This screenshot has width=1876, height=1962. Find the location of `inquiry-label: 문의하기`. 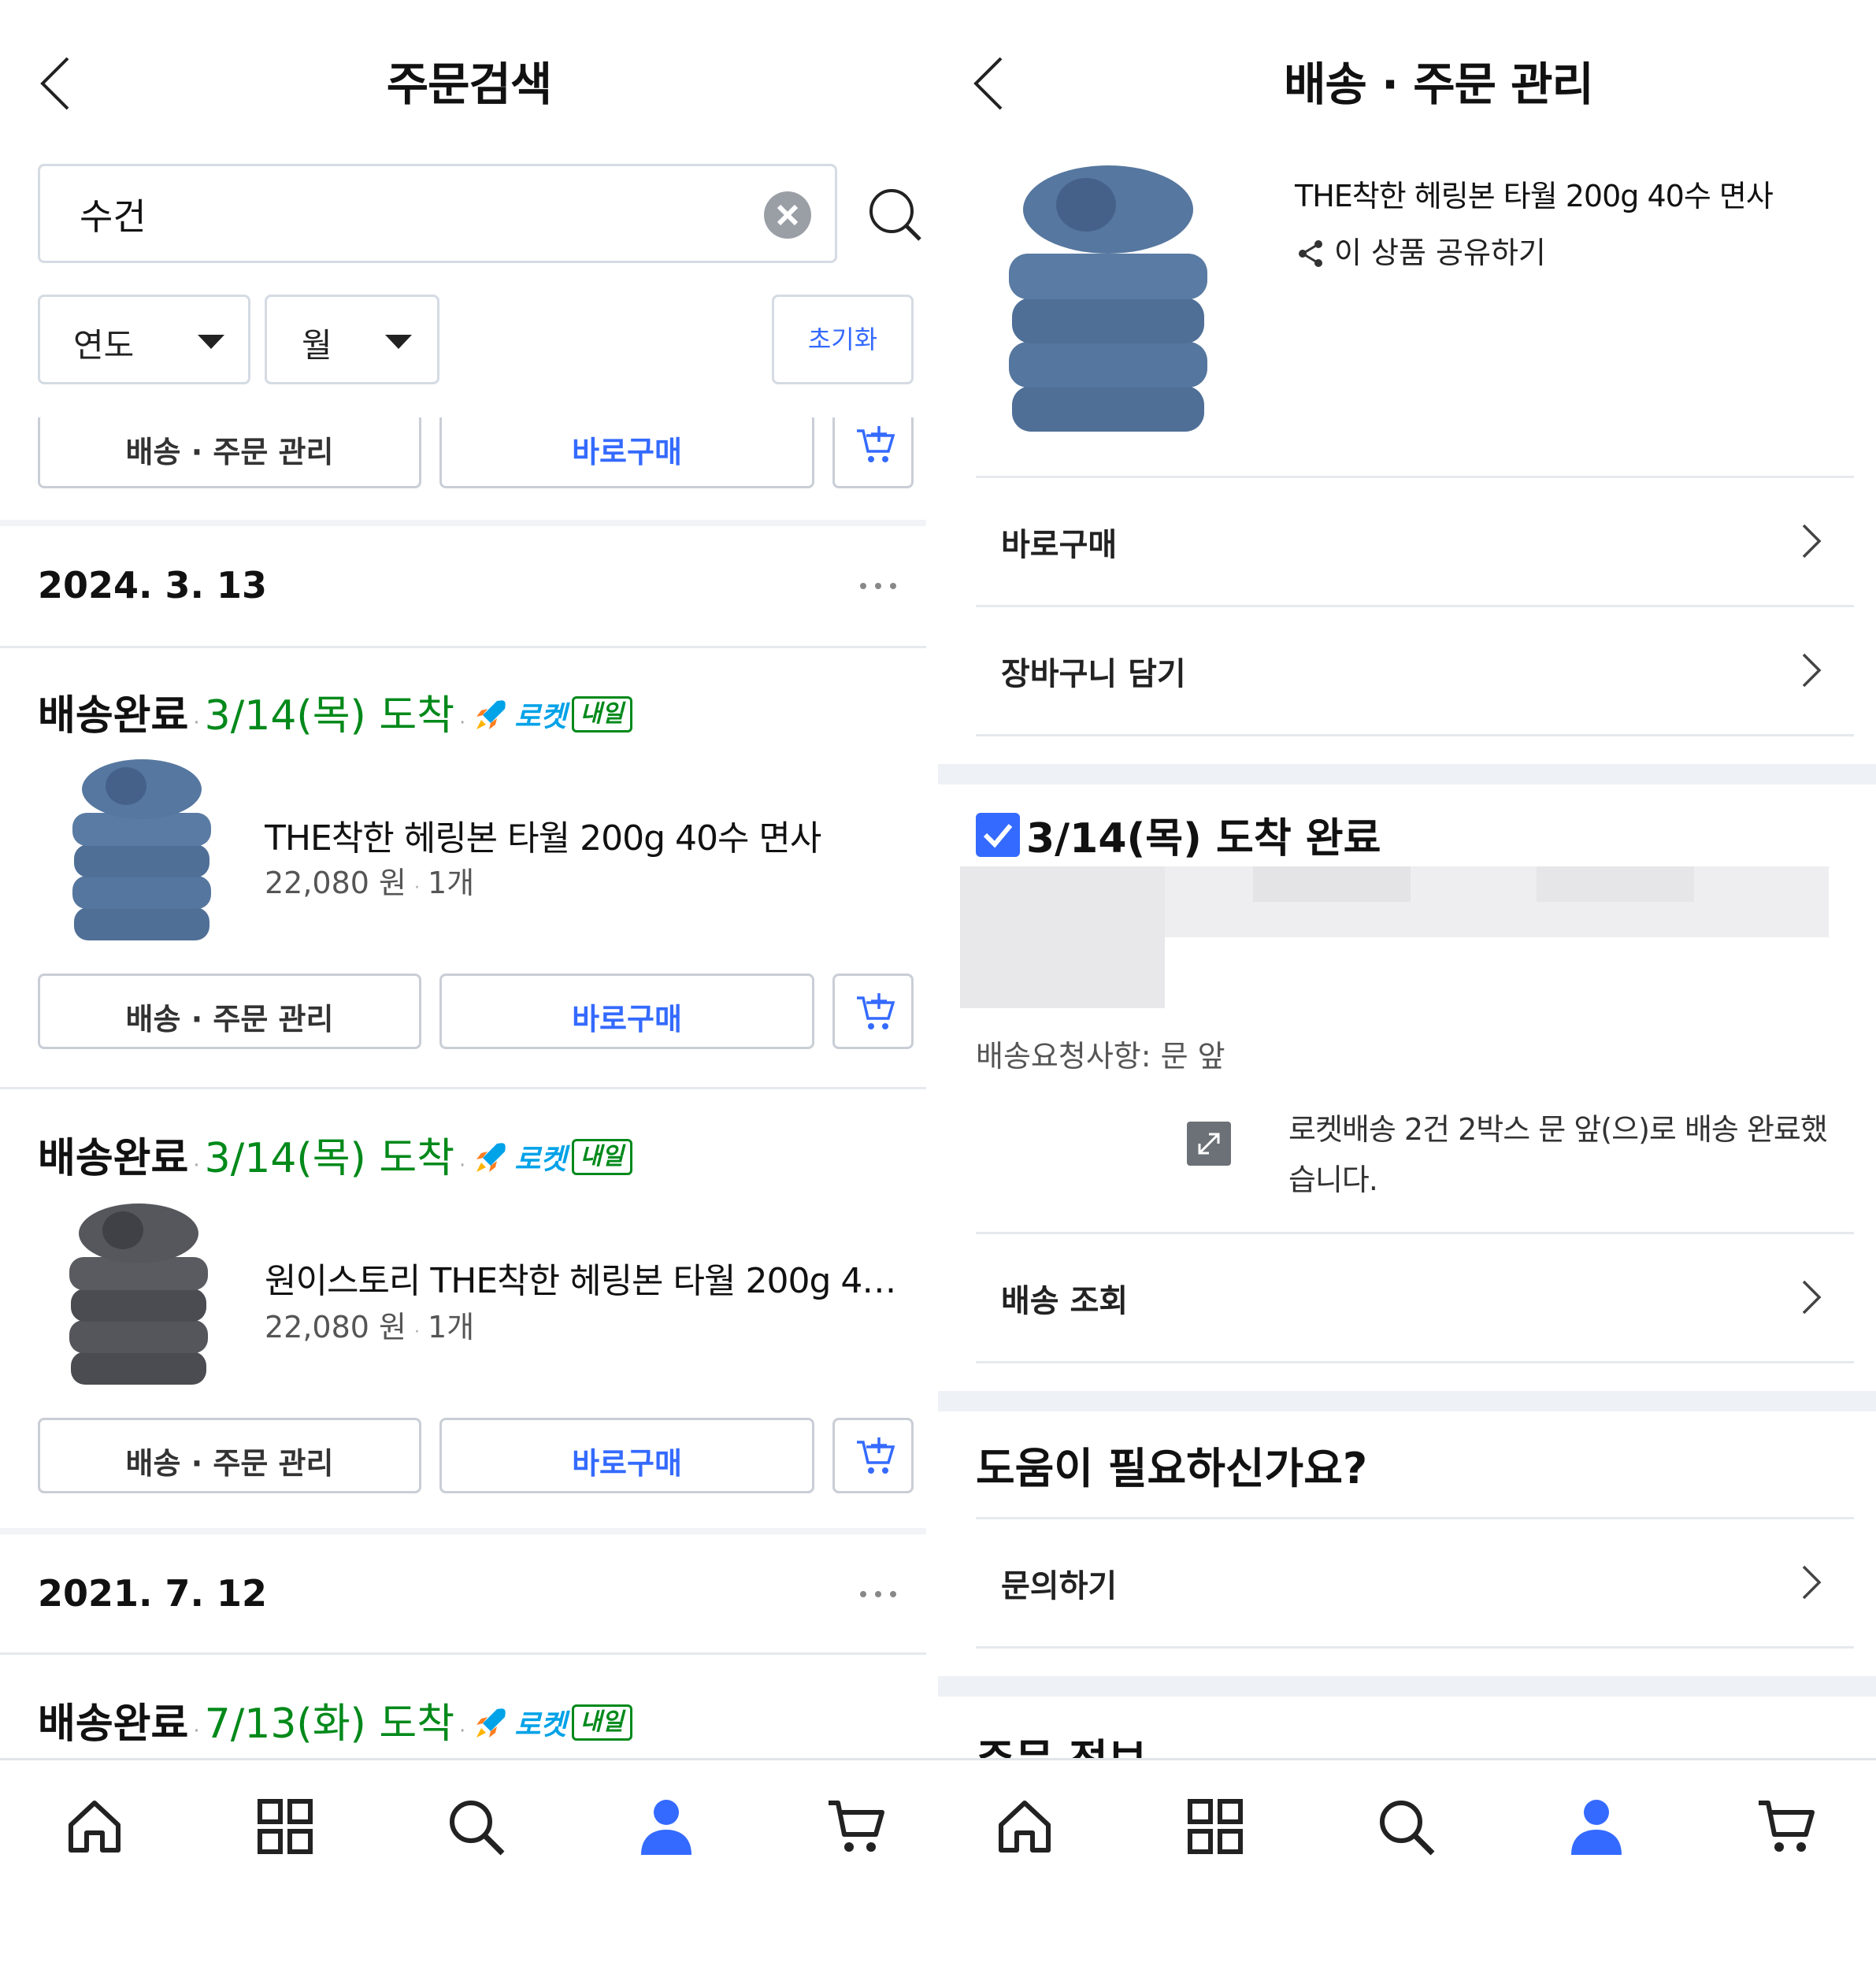

inquiry-label: 문의하기 is located at coordinates (1059, 1586).